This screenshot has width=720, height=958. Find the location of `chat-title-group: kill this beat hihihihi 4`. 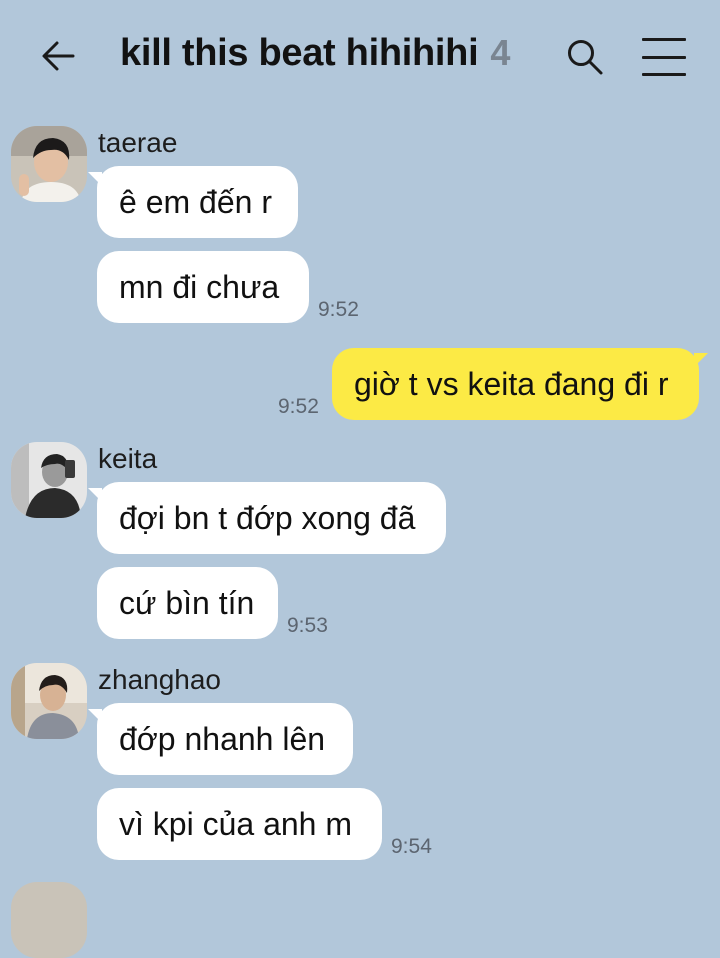

chat-title-group: kill this beat hihihihi 4 is located at coordinates (315, 57).